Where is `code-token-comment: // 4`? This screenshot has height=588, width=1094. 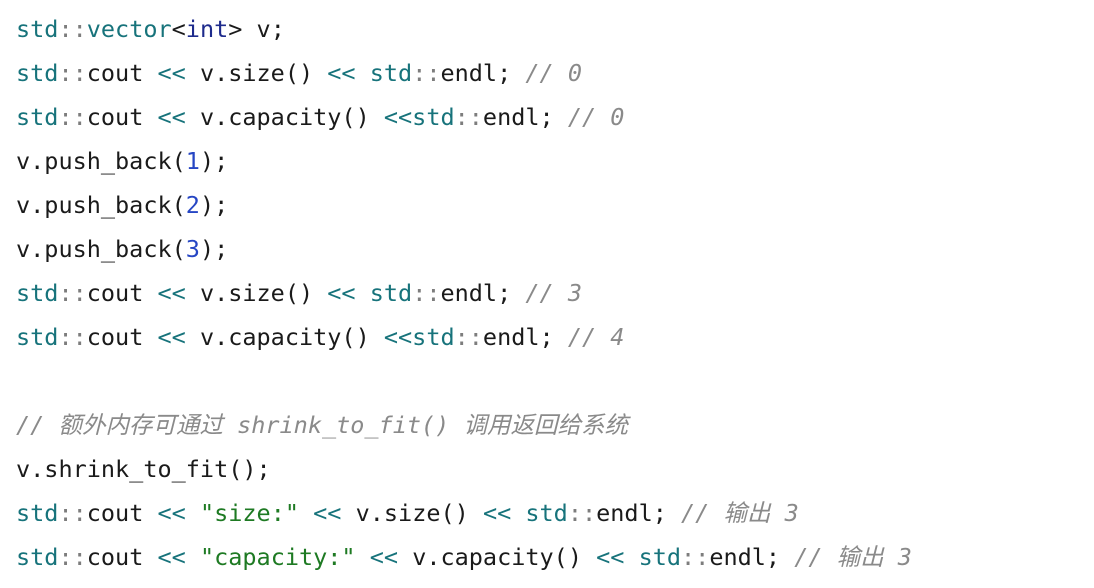 code-token-comment: // 4 is located at coordinates (596, 337).